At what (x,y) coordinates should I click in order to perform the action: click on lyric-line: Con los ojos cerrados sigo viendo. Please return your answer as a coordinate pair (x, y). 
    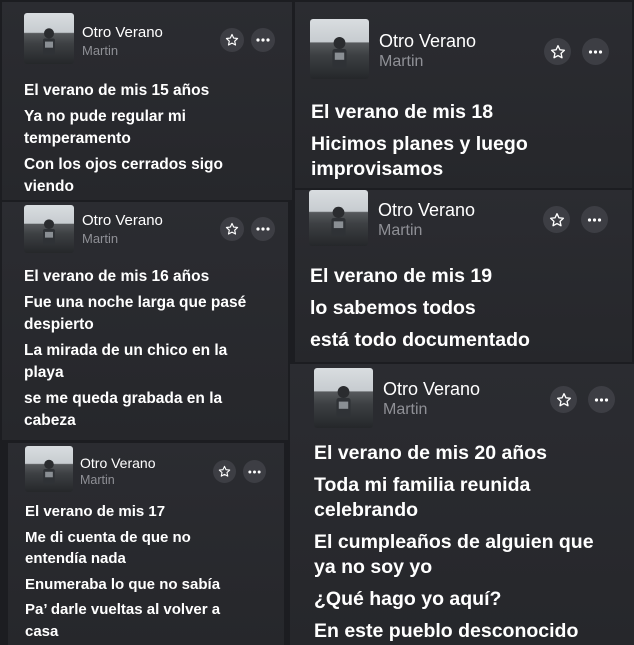
    Looking at the image, I should click on (123, 175).